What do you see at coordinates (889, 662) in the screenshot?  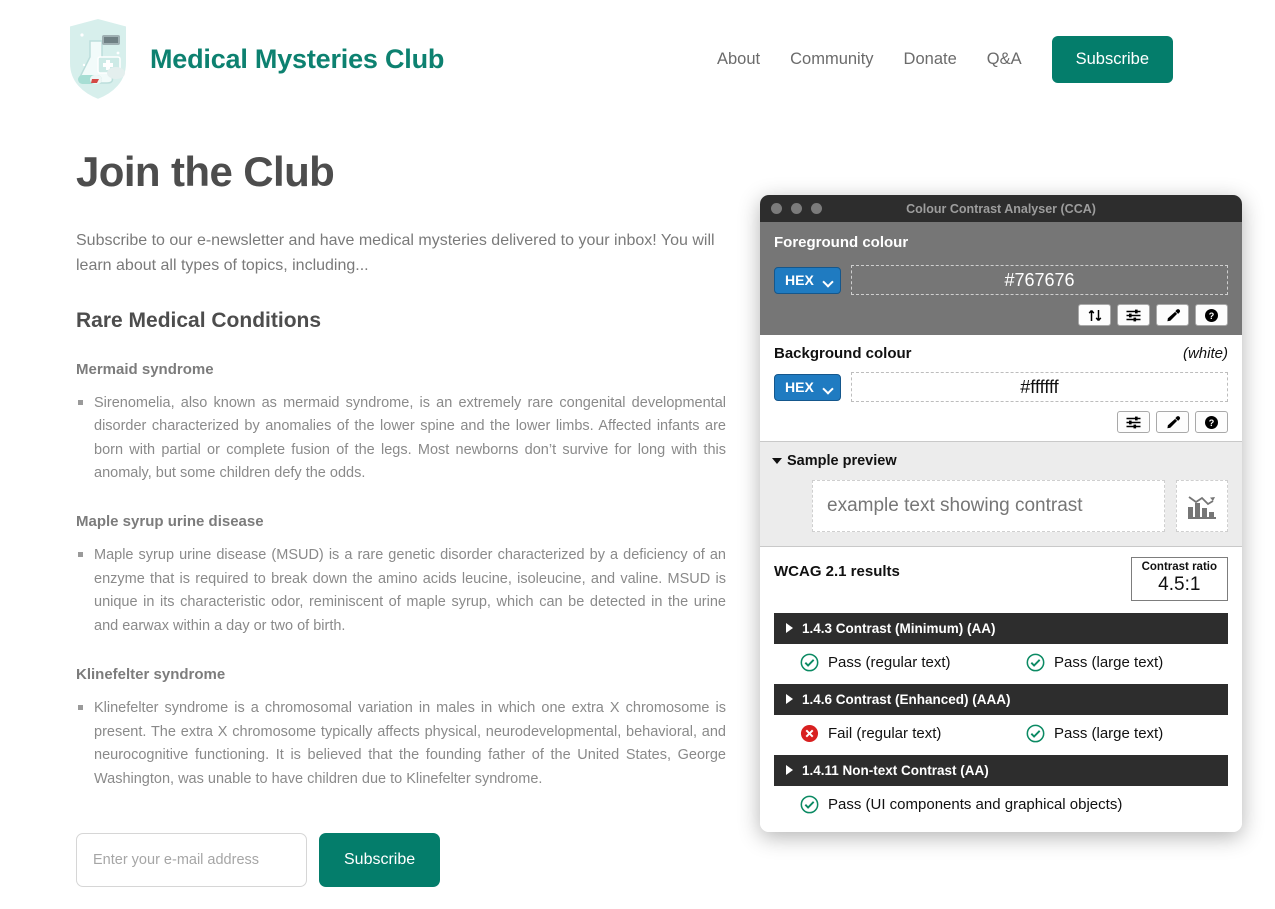 I see `result-text: Pass (regular text)` at bounding box center [889, 662].